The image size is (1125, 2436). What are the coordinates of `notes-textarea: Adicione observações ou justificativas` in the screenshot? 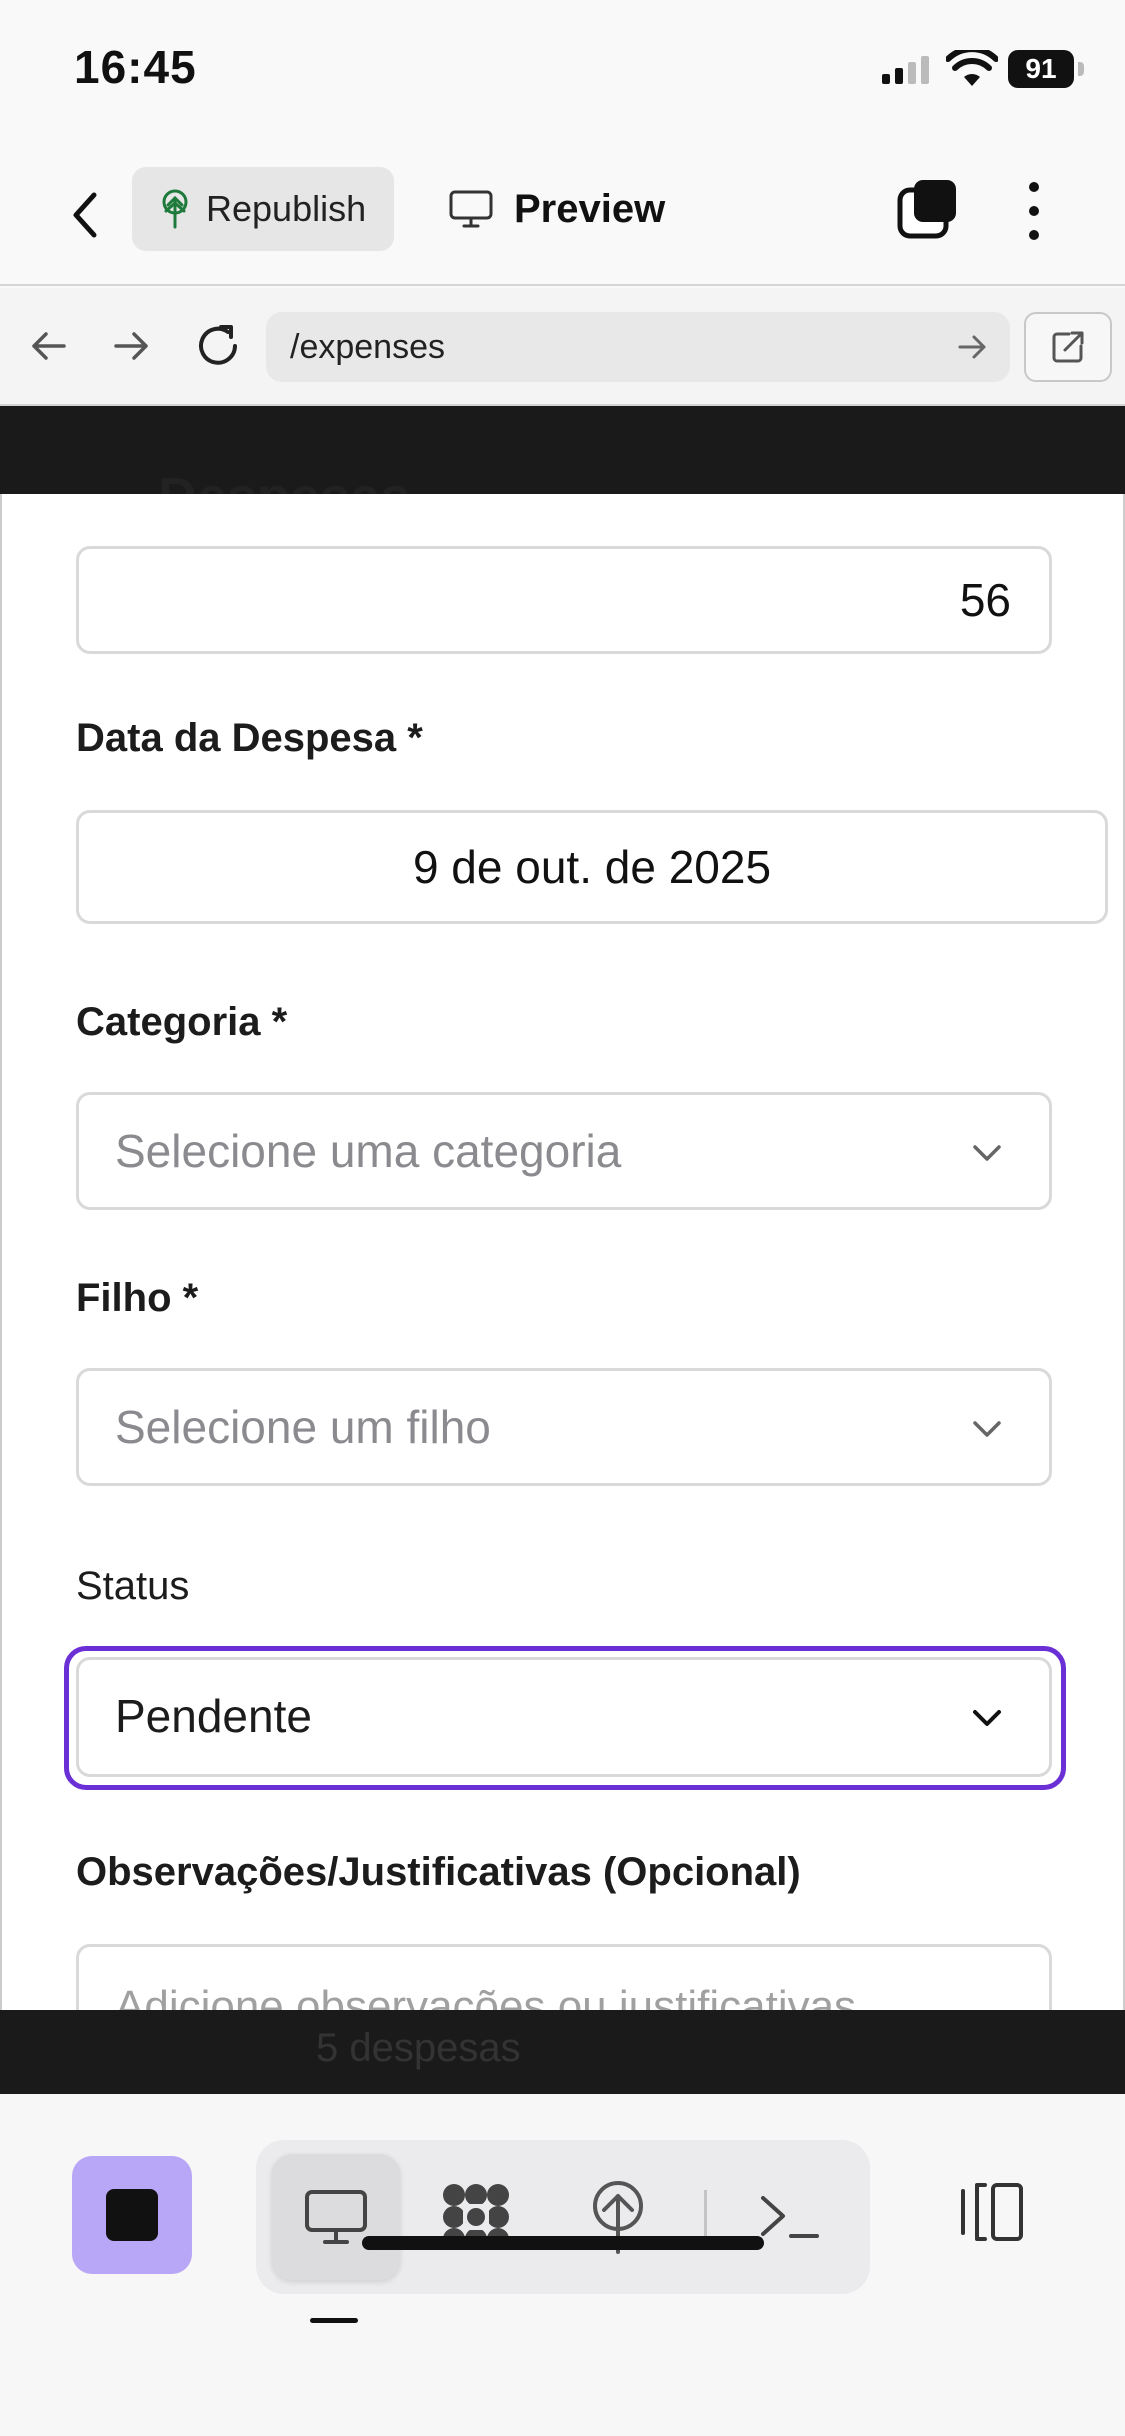 It's located at (564, 1977).